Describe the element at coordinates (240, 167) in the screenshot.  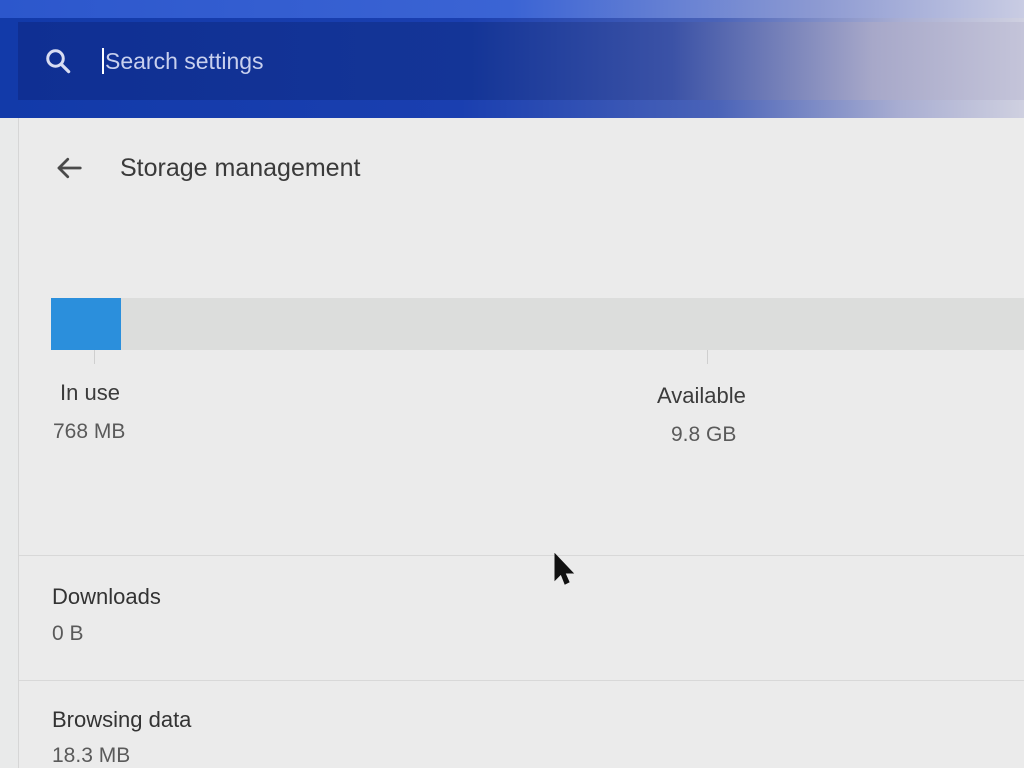
I see `page-title: Storage management` at that location.